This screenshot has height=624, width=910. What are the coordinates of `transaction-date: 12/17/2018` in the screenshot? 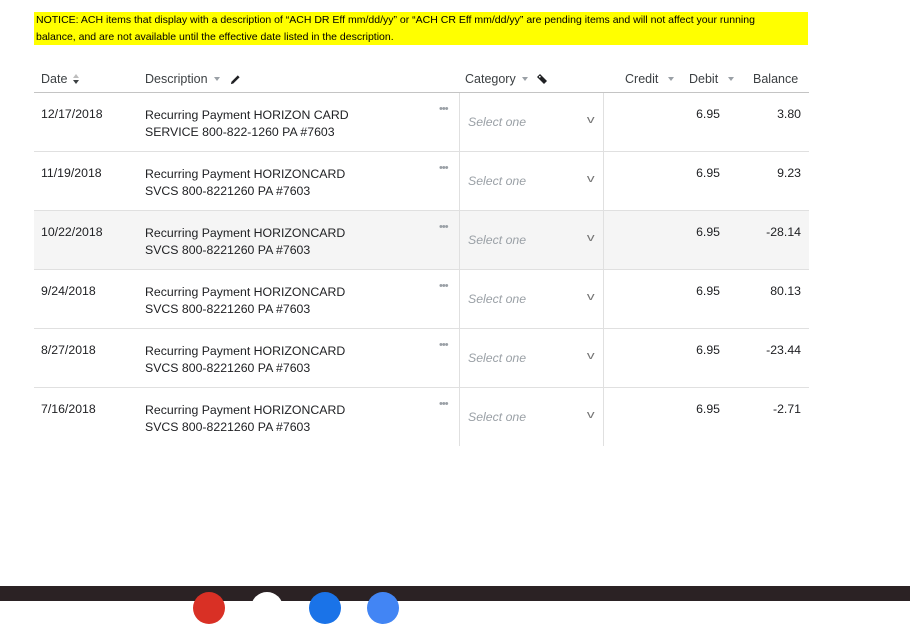 It's located at (72, 114).